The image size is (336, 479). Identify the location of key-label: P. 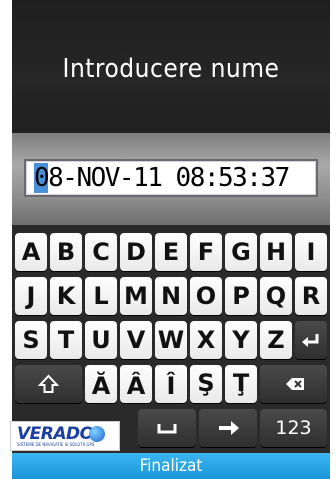
(241, 296).